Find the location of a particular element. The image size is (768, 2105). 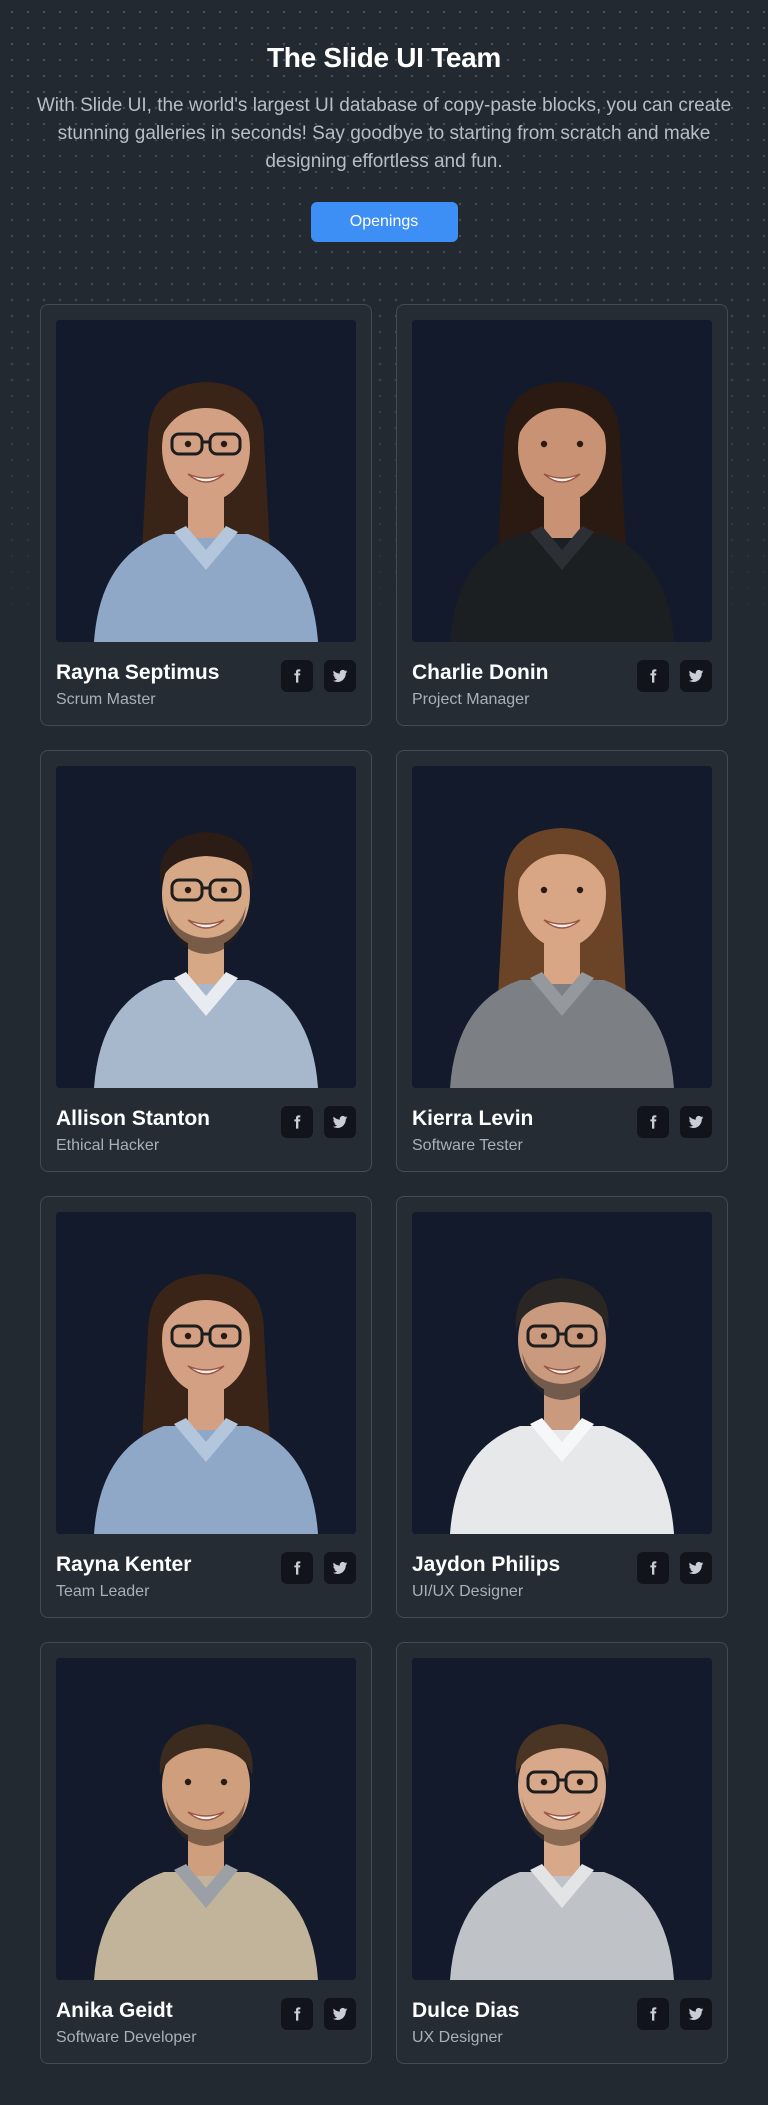

member-text: Charlie Donin Project Manager is located at coordinates (480, 685).